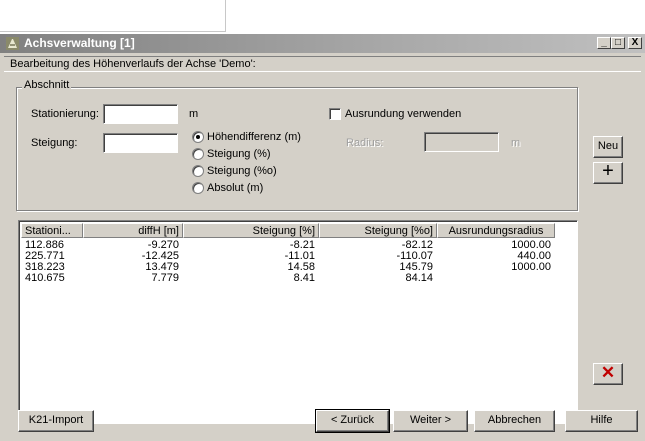 This screenshot has height=441, width=645. What do you see at coordinates (365, 143) in the screenshot?
I see `radius-label: Radius:` at bounding box center [365, 143].